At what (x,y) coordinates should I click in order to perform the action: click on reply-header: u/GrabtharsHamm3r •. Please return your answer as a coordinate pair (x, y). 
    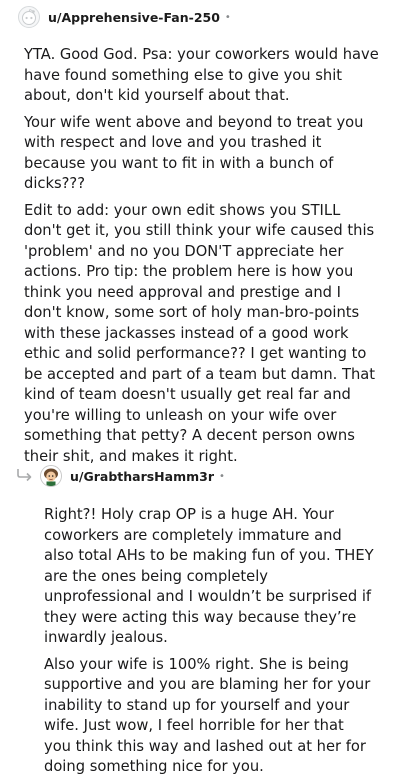
    Looking at the image, I should click on (132, 476).